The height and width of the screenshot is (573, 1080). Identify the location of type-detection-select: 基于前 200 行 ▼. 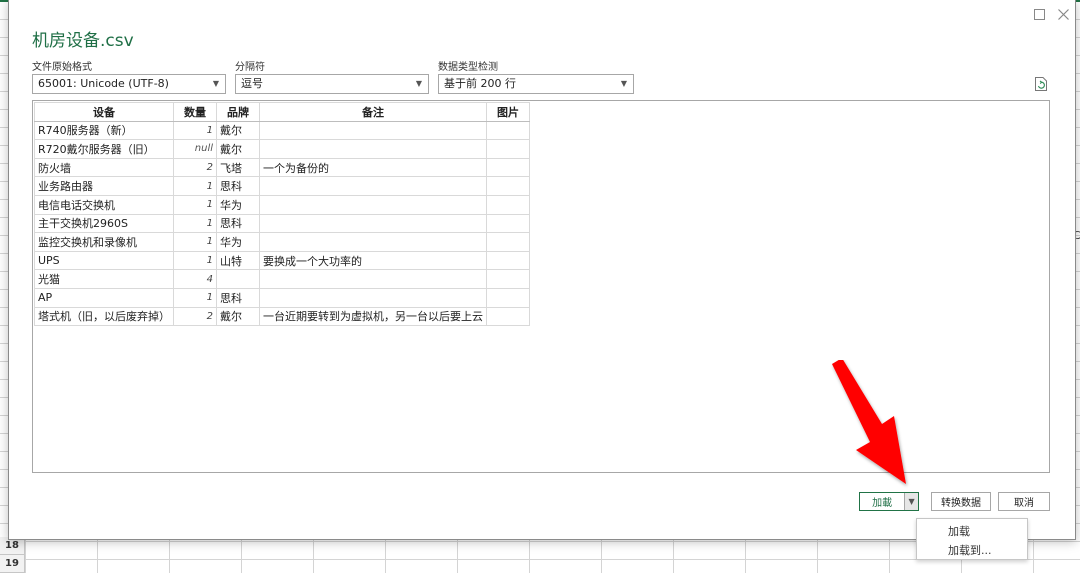
(536, 84).